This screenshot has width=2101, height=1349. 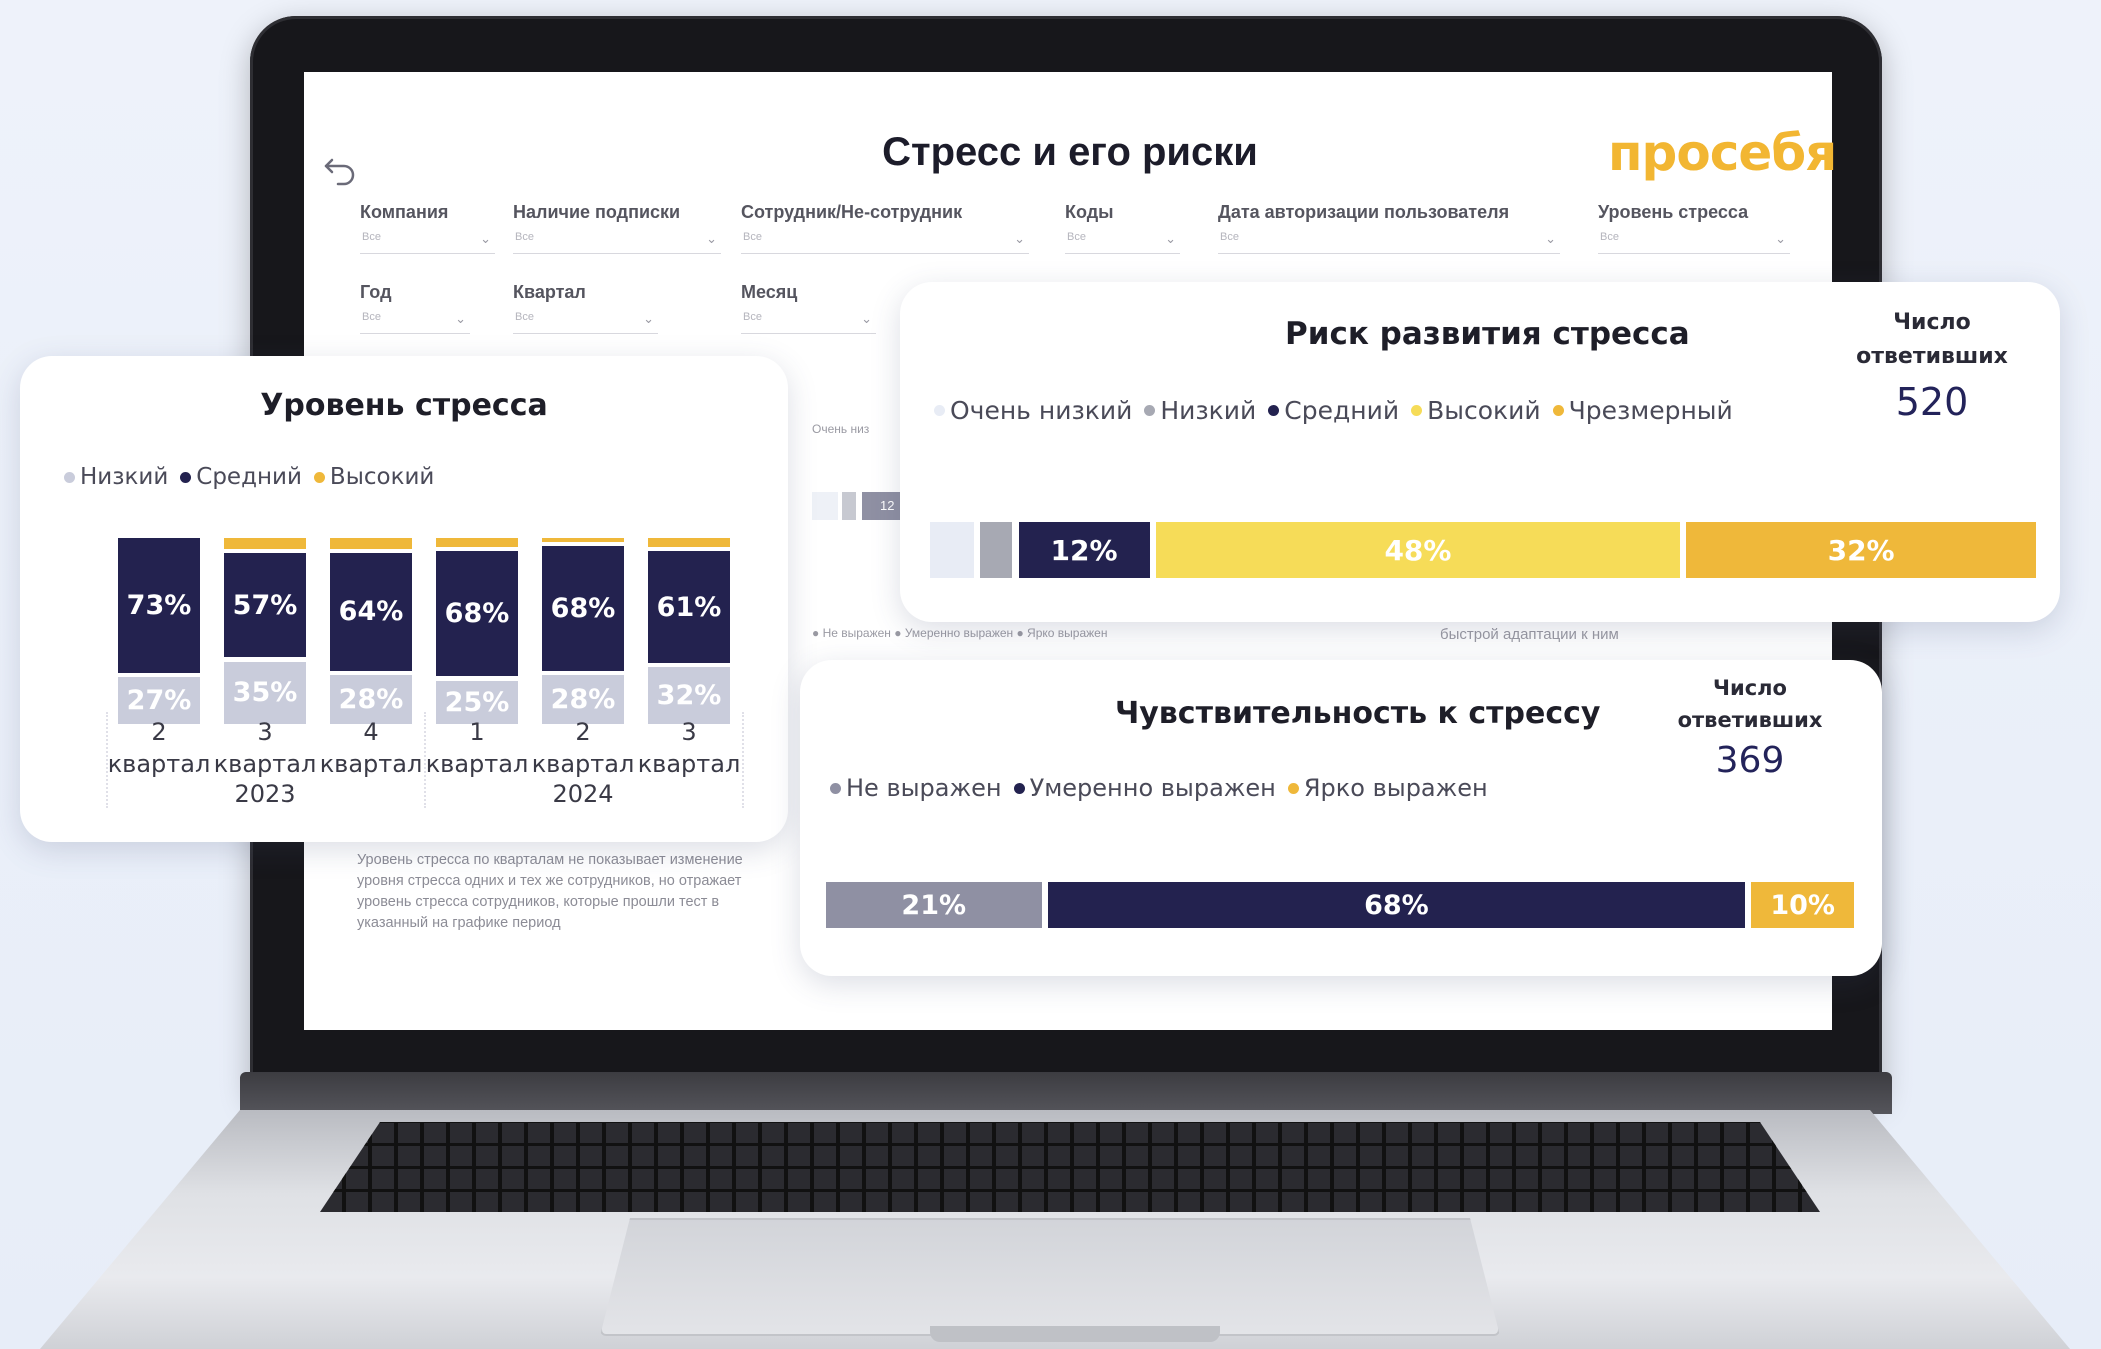 I want to click on filter-label: Год, so click(x=376, y=292).